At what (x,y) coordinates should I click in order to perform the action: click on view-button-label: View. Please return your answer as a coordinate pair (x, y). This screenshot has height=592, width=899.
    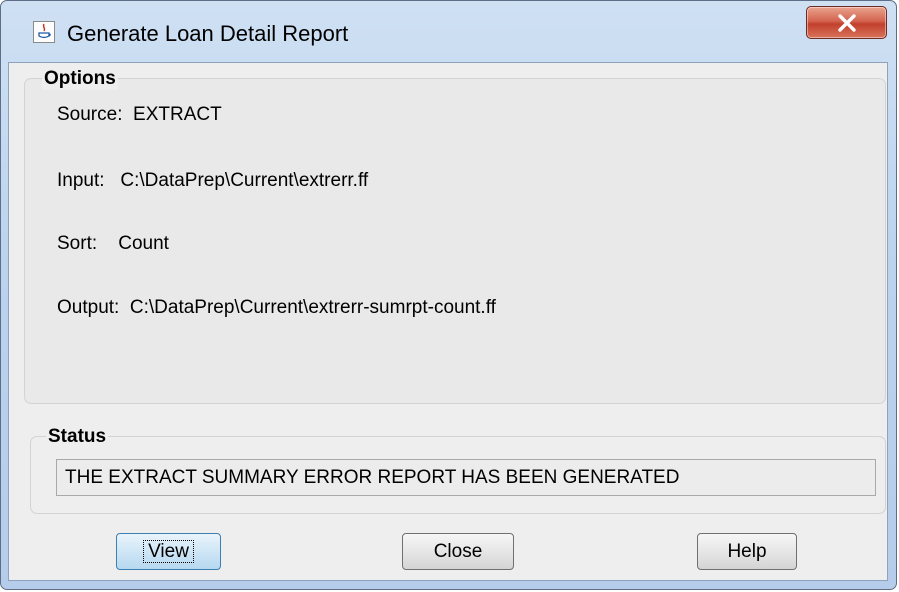
    Looking at the image, I should click on (168, 551).